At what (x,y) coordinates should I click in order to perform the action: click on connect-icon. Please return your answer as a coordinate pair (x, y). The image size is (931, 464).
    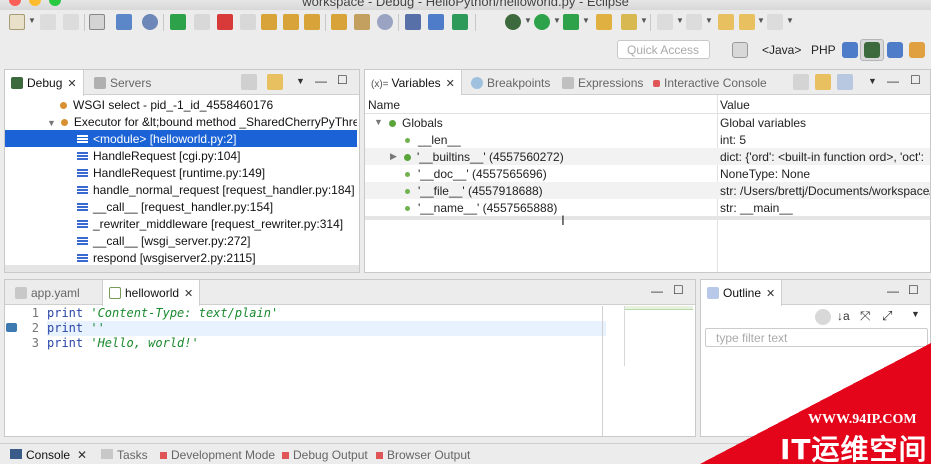
    Looking at the image, I should click on (413, 22).